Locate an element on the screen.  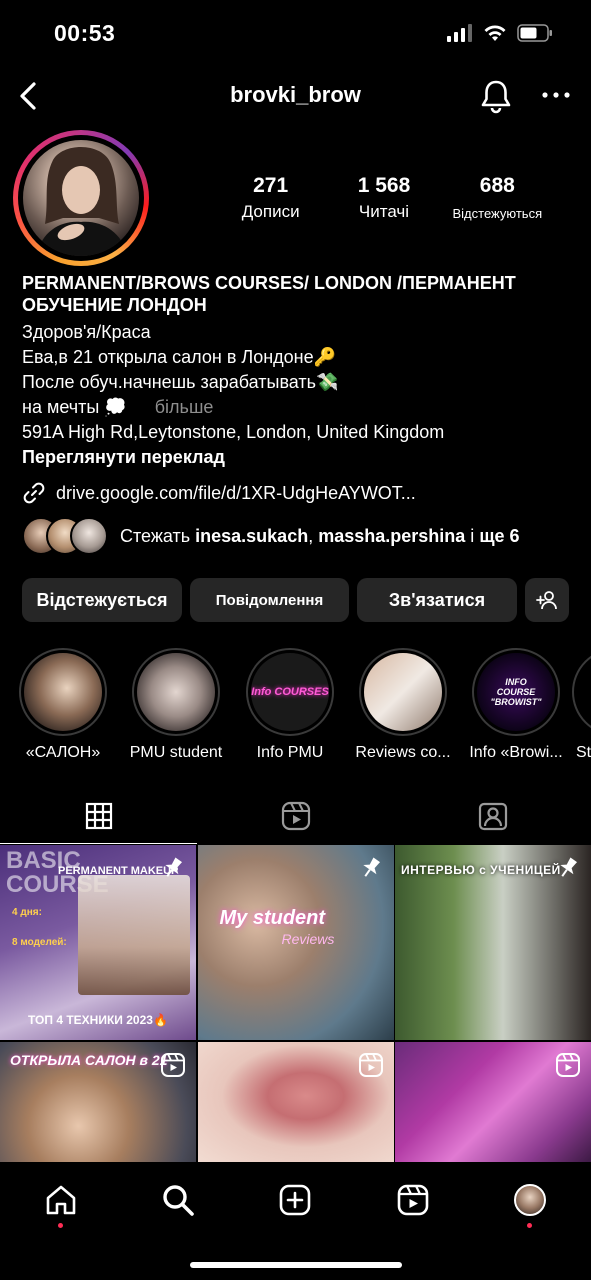
bell-icon is located at coordinates (496, 96).